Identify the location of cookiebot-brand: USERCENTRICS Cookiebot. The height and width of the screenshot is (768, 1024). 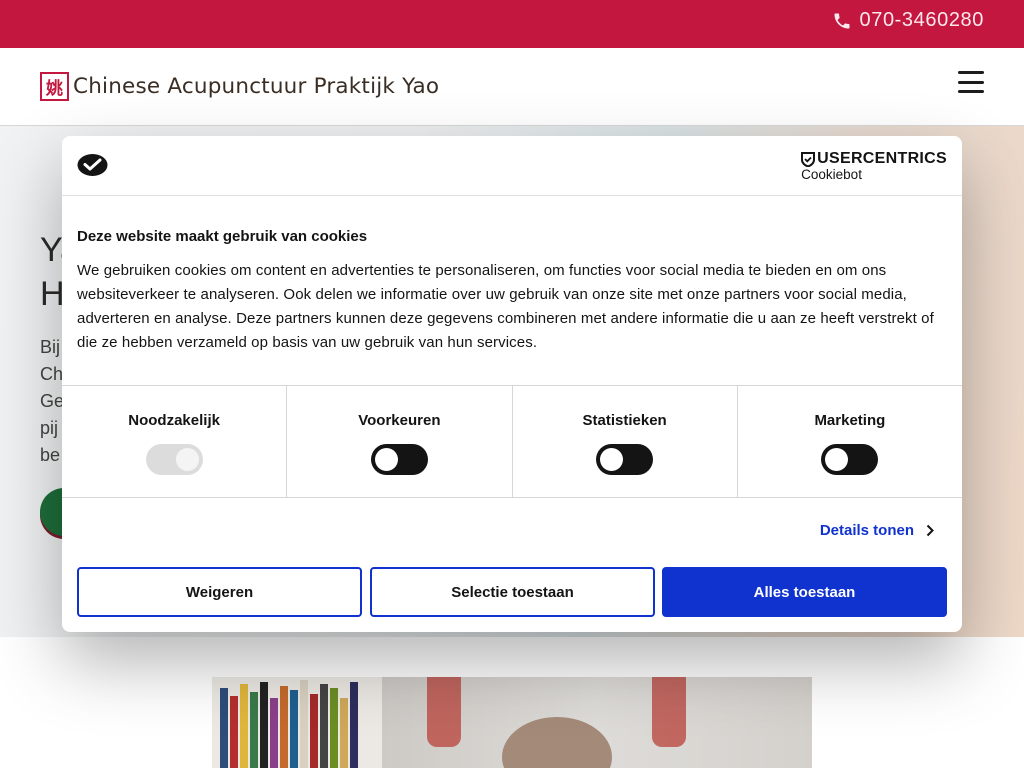
(874, 166).